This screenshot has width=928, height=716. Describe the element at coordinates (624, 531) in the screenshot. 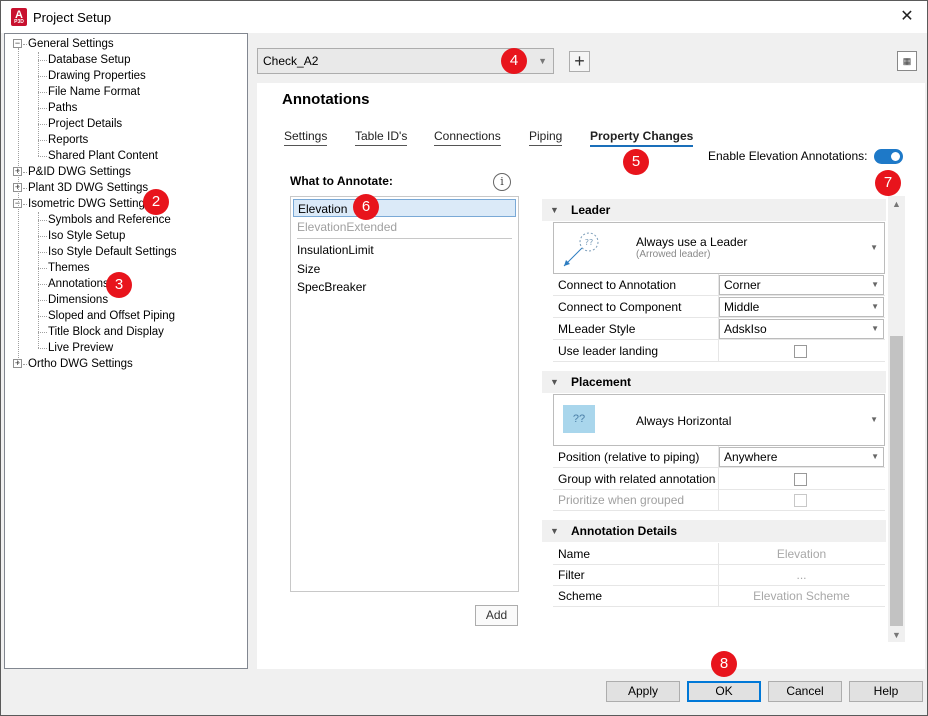

I see `category-details-title: Annotation Details` at that location.